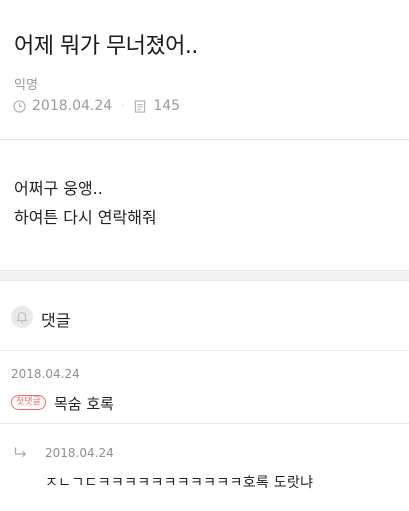 This screenshot has width=409, height=511. Describe the element at coordinates (140, 106) in the screenshot. I see `document-icon` at that location.